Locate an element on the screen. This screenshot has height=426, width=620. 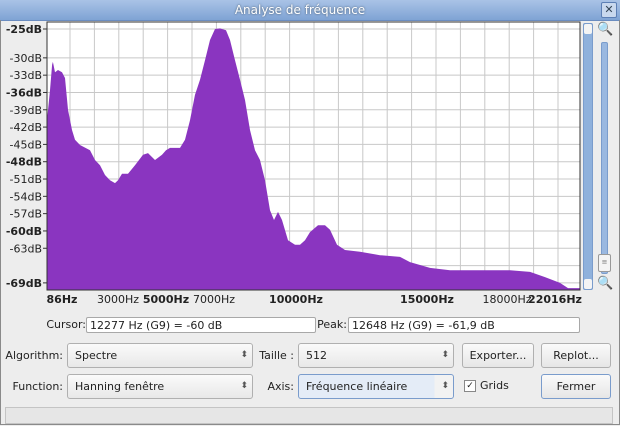
peak-field: 12648 Hz (G9) = -61,9 dB is located at coordinates (464, 325).